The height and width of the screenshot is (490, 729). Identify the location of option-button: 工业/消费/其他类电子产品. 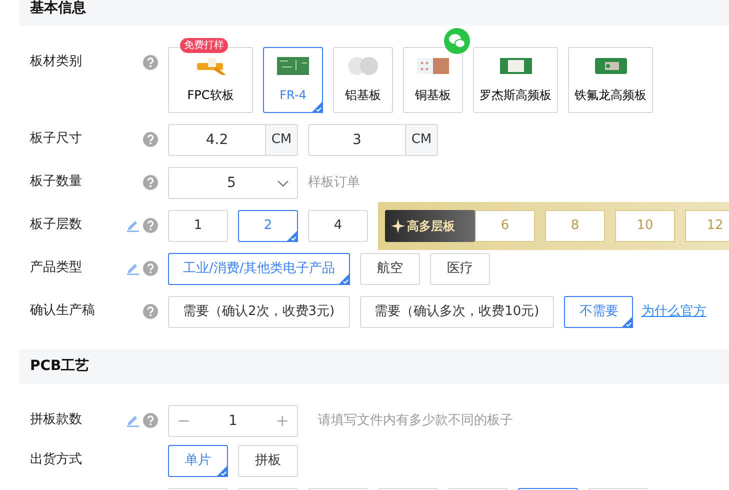
(259, 269).